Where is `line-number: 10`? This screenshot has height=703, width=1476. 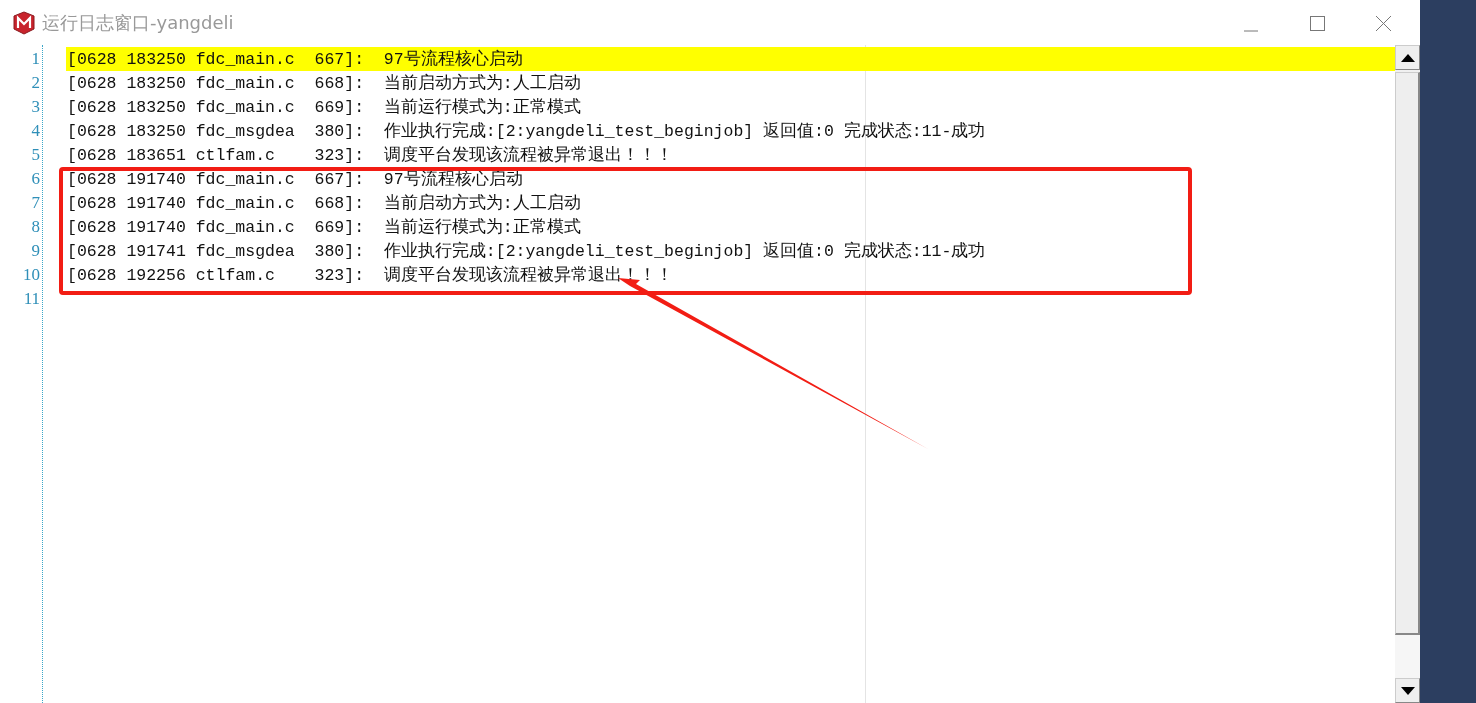
line-number: 10 is located at coordinates (31, 275).